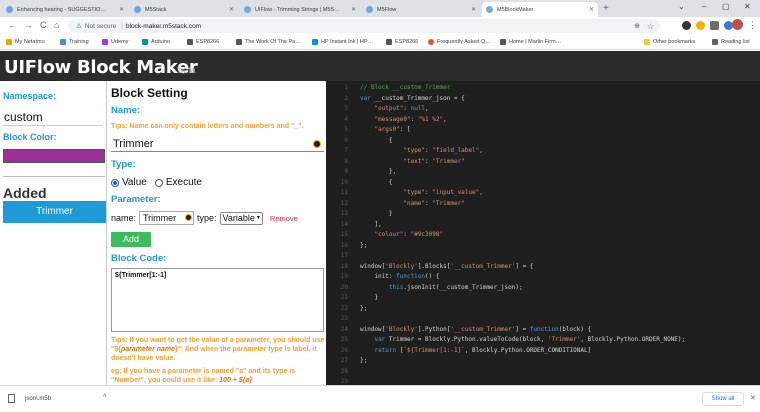 Image resolution: width=760 pixels, height=412 pixels. I want to click on code-text: "output": null,, so click(401, 108).